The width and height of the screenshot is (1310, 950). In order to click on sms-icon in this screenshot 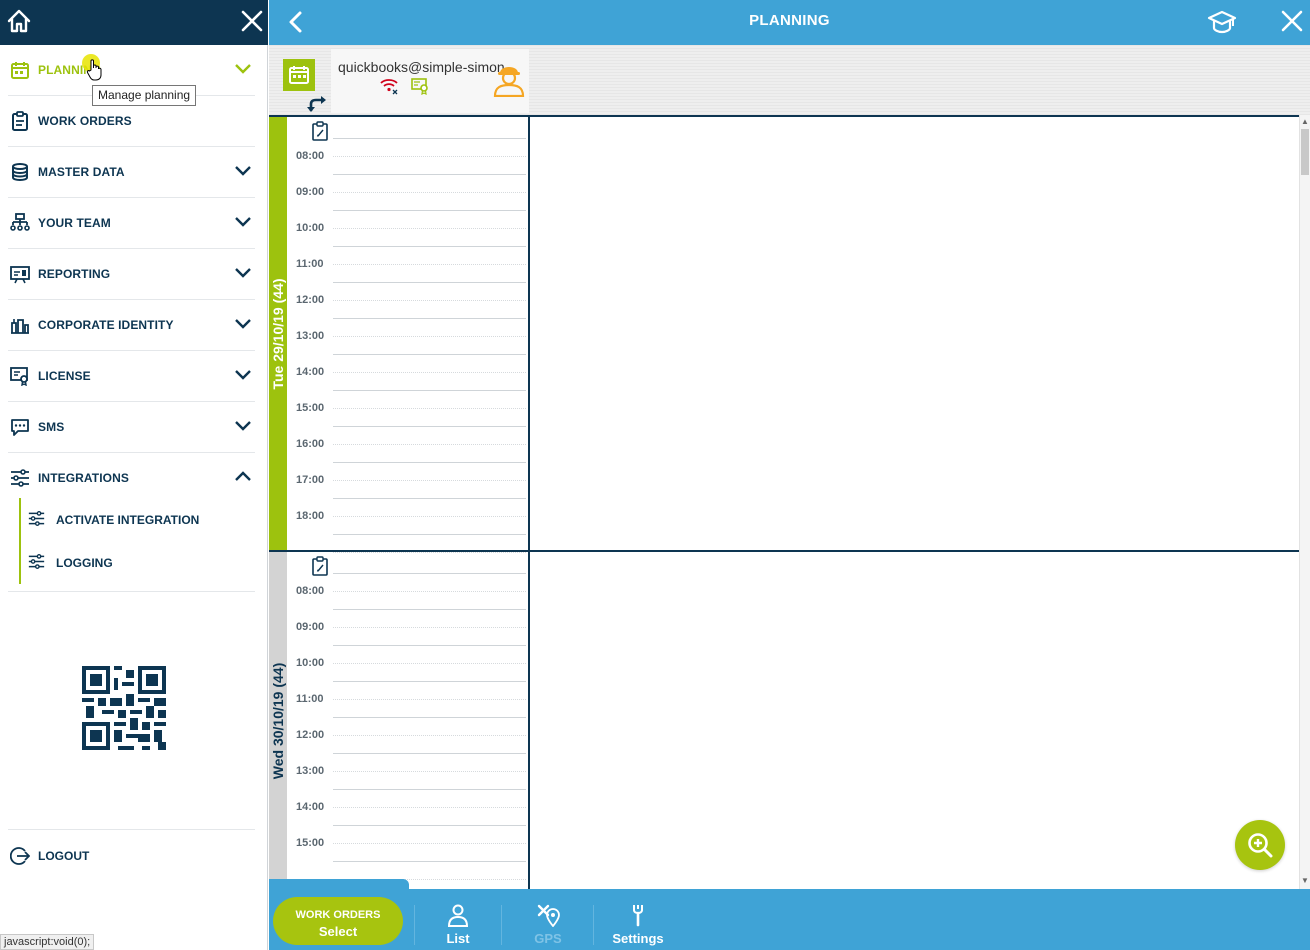, I will do `click(20, 427)`.